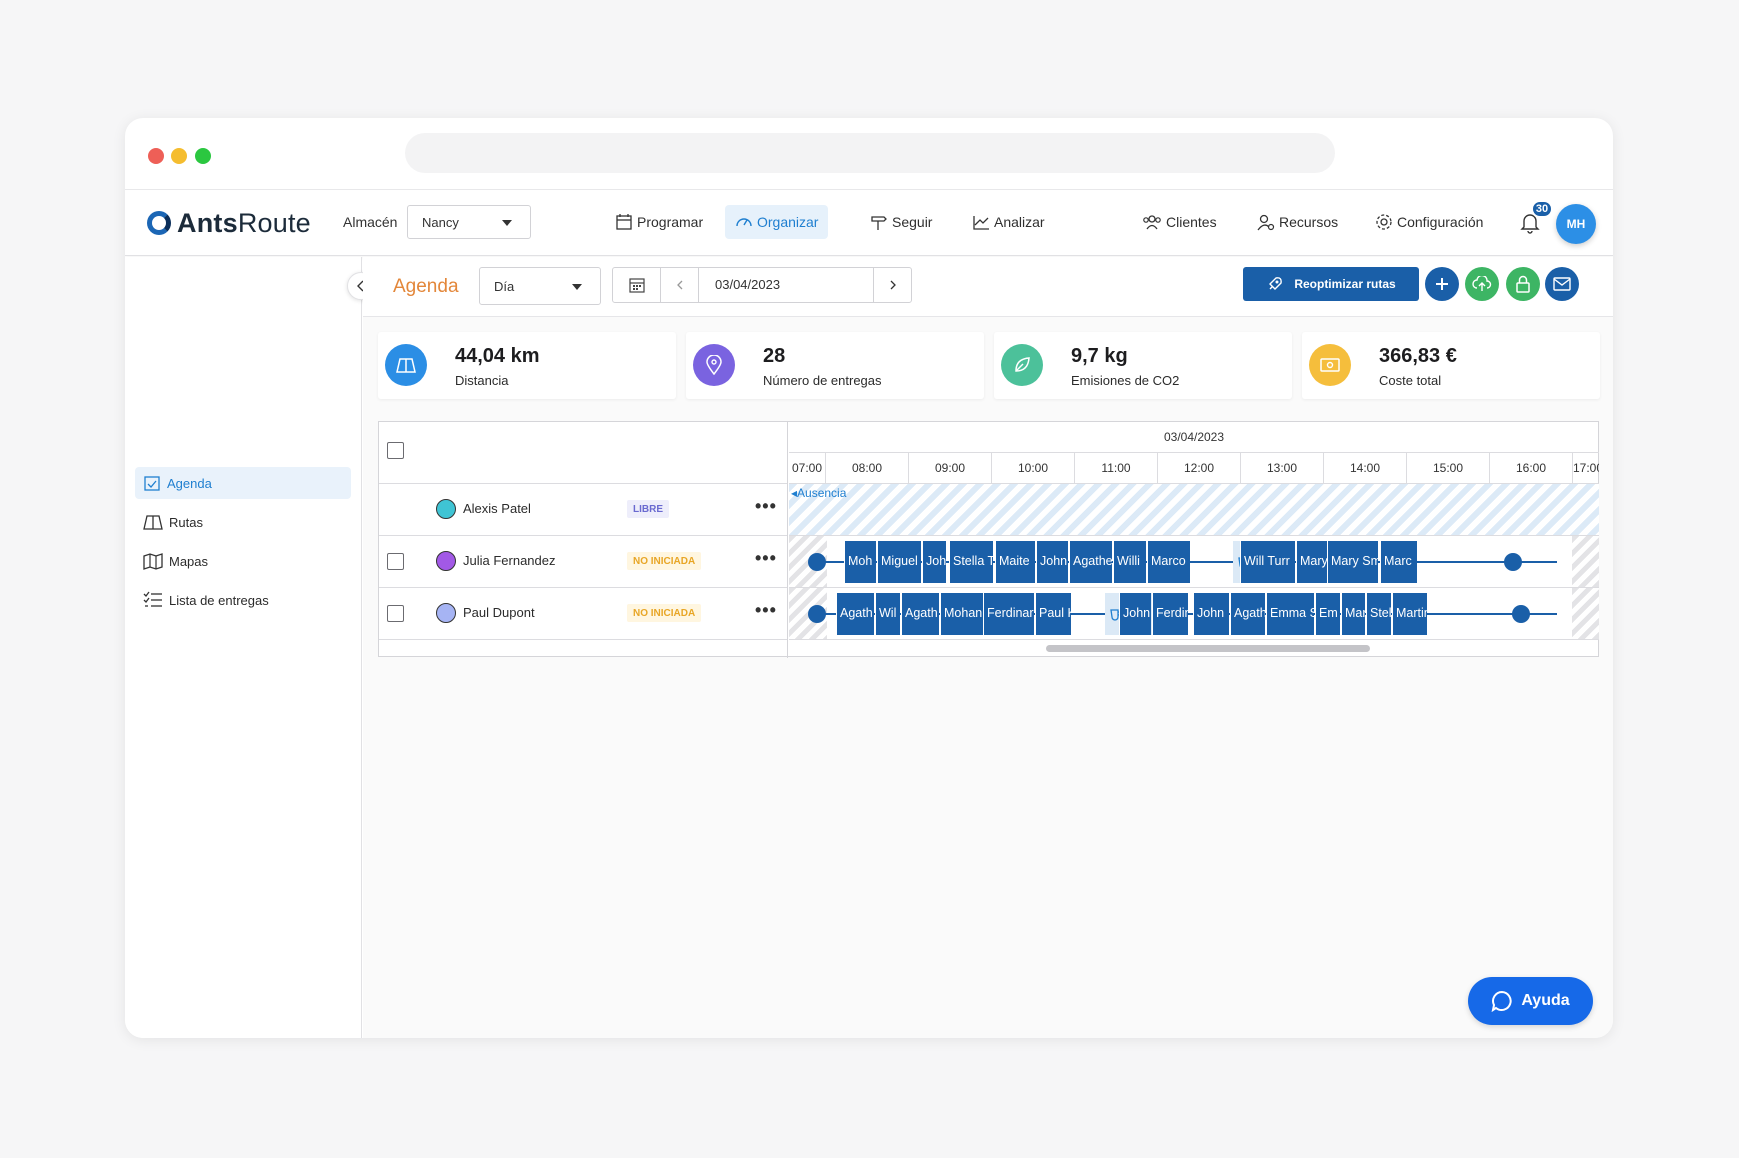  I want to click on delivery-task-block: Martin, so click(1409, 614).